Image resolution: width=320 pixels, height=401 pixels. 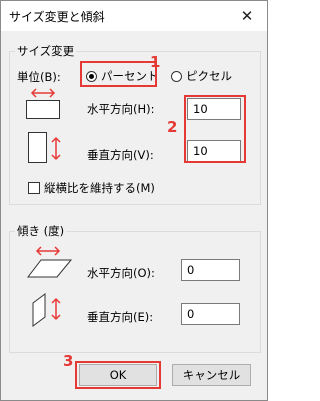 I want to click on vertical-resize-icon, so click(x=45, y=148).